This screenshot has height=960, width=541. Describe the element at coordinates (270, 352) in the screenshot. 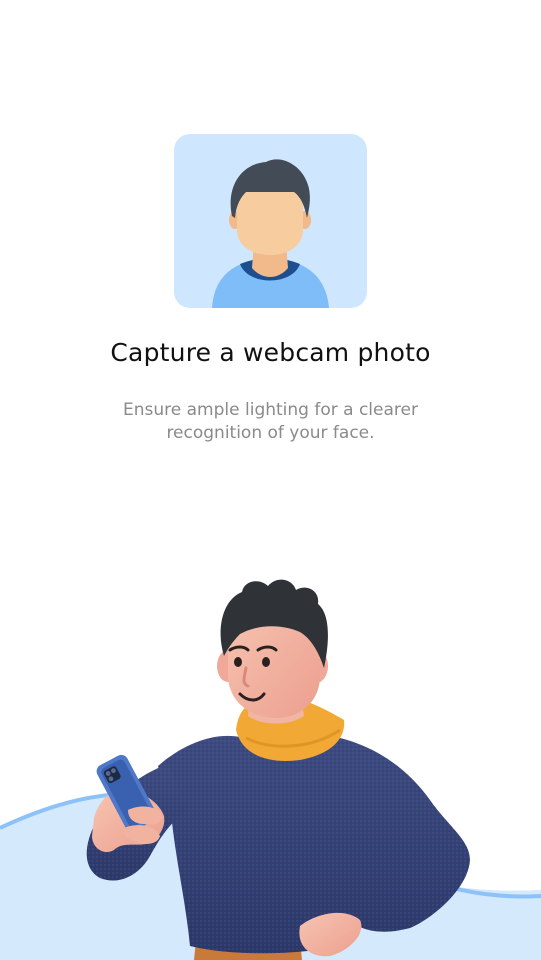

I see `page-title: Capture a webcam photo` at that location.